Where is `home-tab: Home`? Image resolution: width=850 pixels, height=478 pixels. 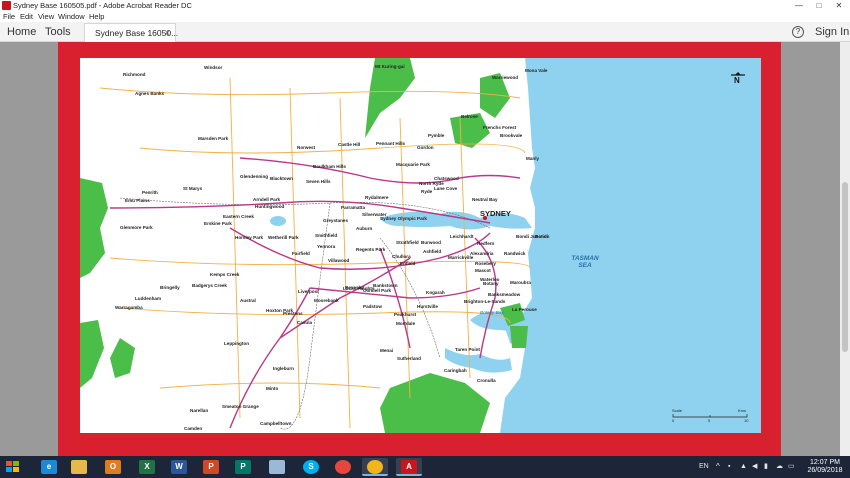 home-tab: Home is located at coordinates (21, 32).